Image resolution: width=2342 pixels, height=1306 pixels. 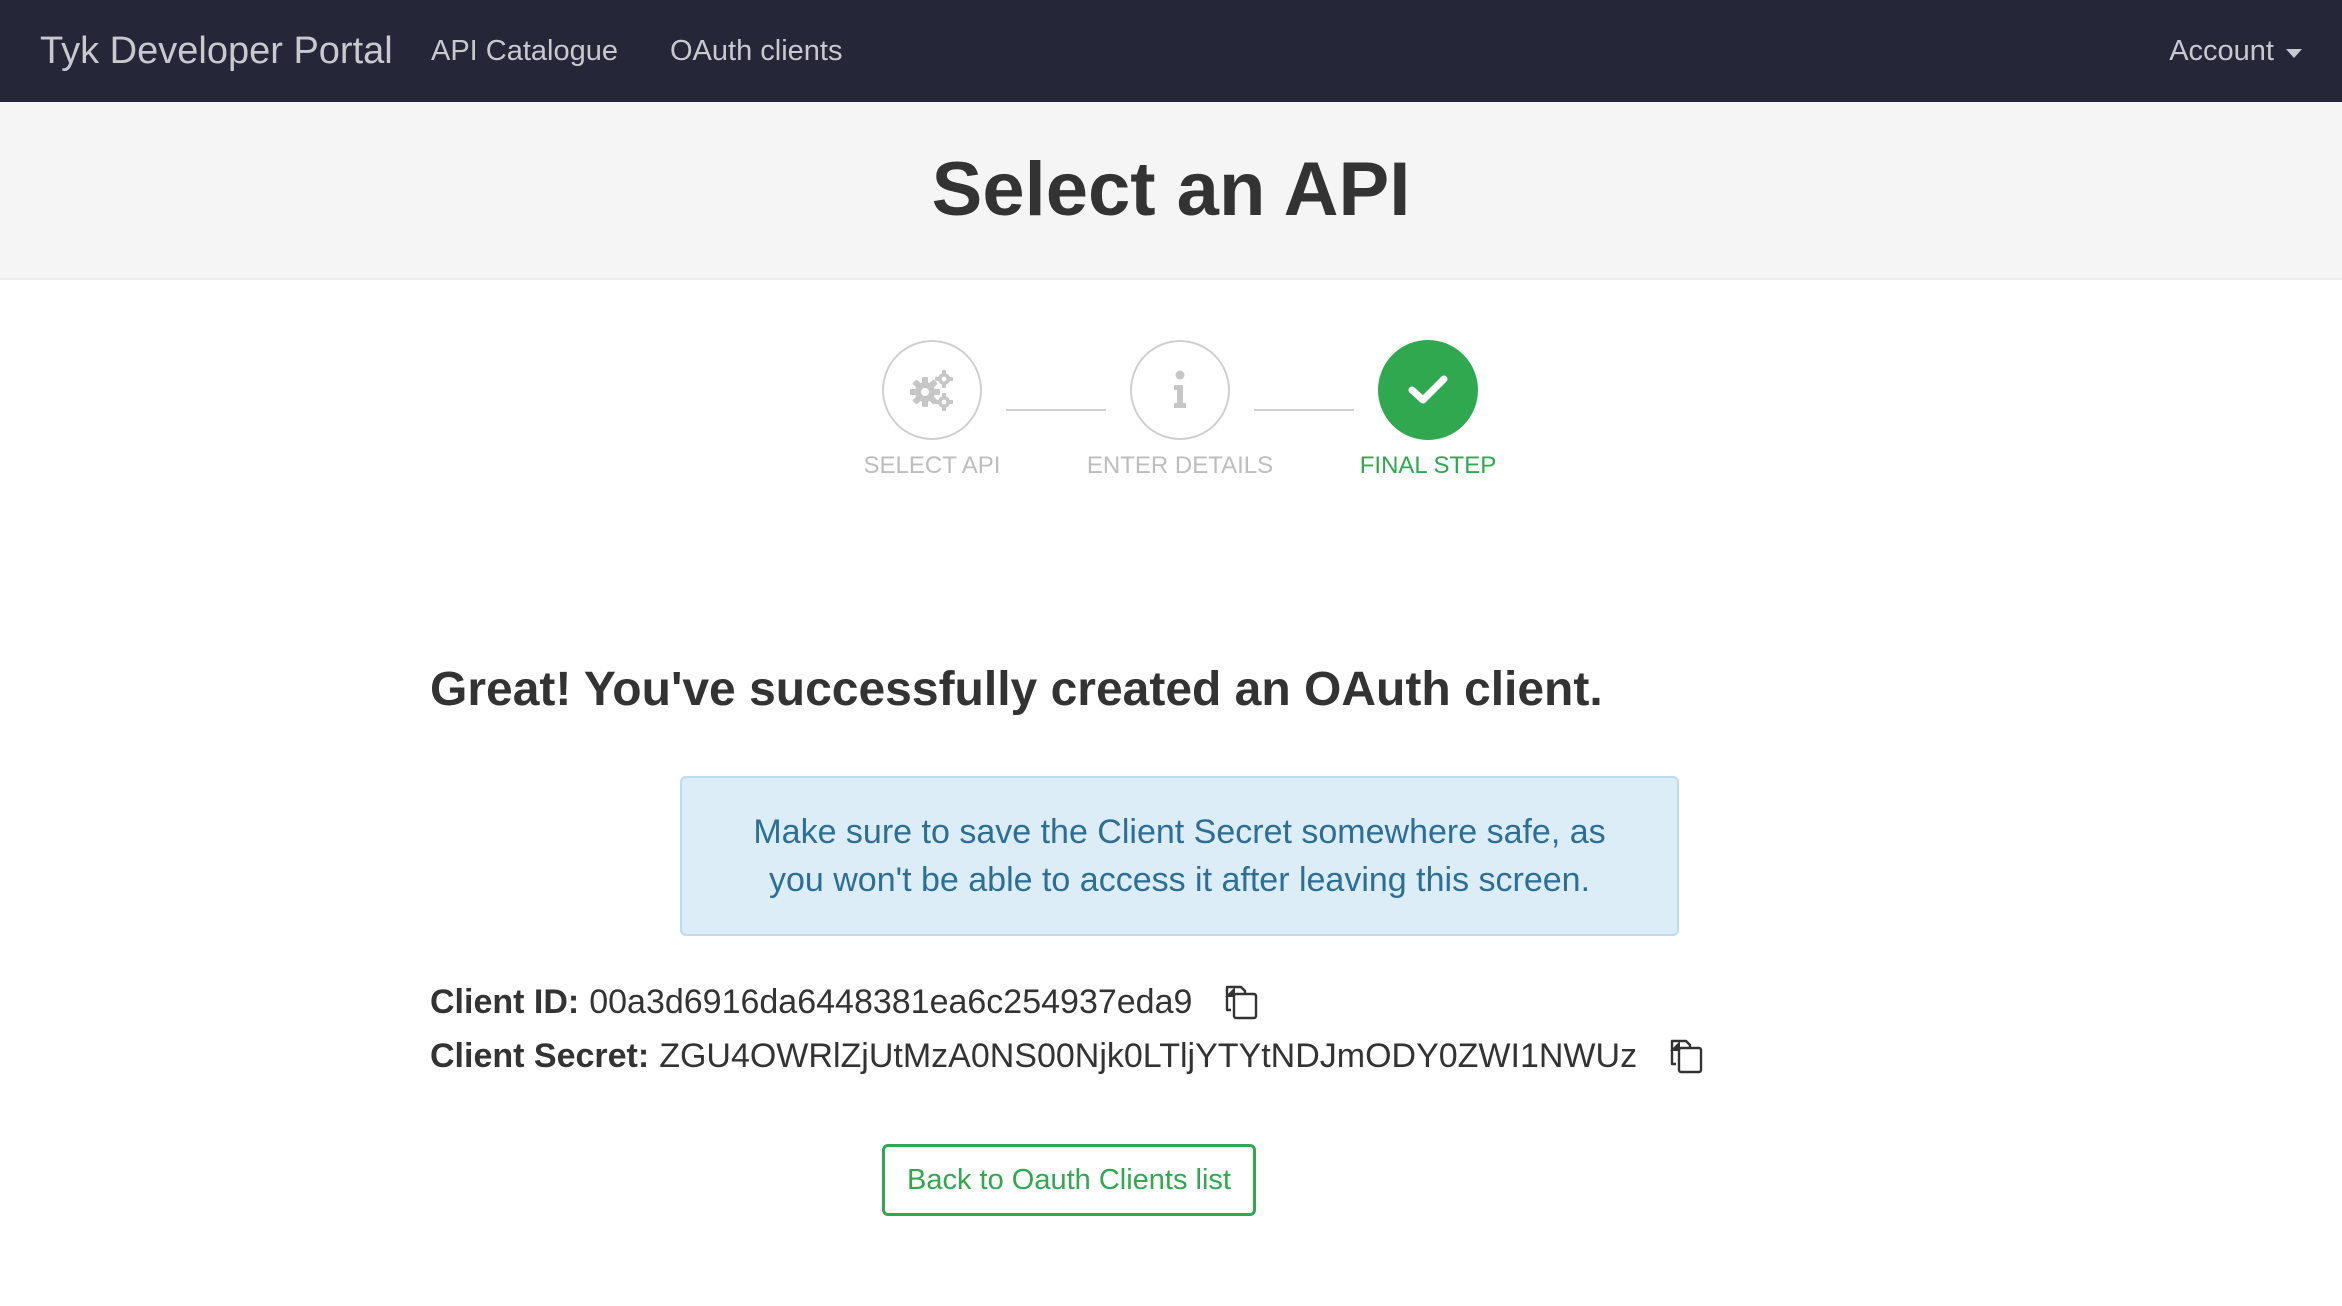 I want to click on info-icon, so click(x=1180, y=389).